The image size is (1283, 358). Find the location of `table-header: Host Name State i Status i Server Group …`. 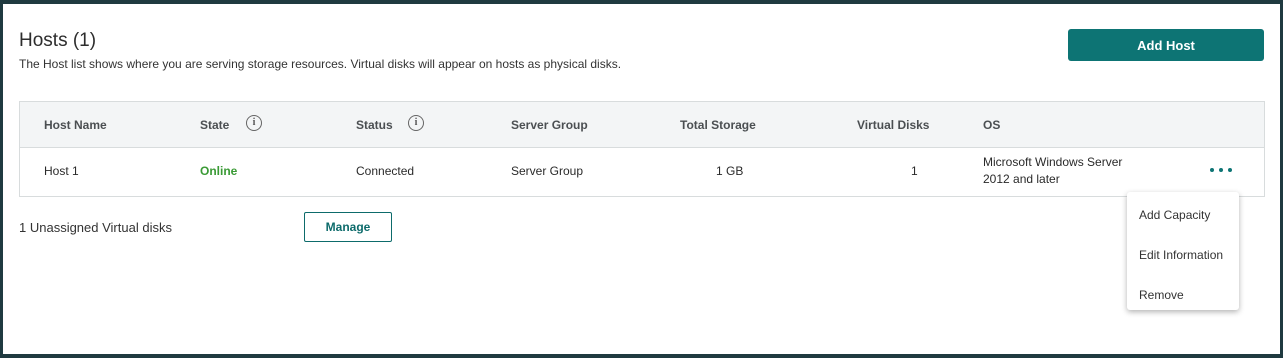

table-header: Host Name State i Status i Server Group … is located at coordinates (642, 125).